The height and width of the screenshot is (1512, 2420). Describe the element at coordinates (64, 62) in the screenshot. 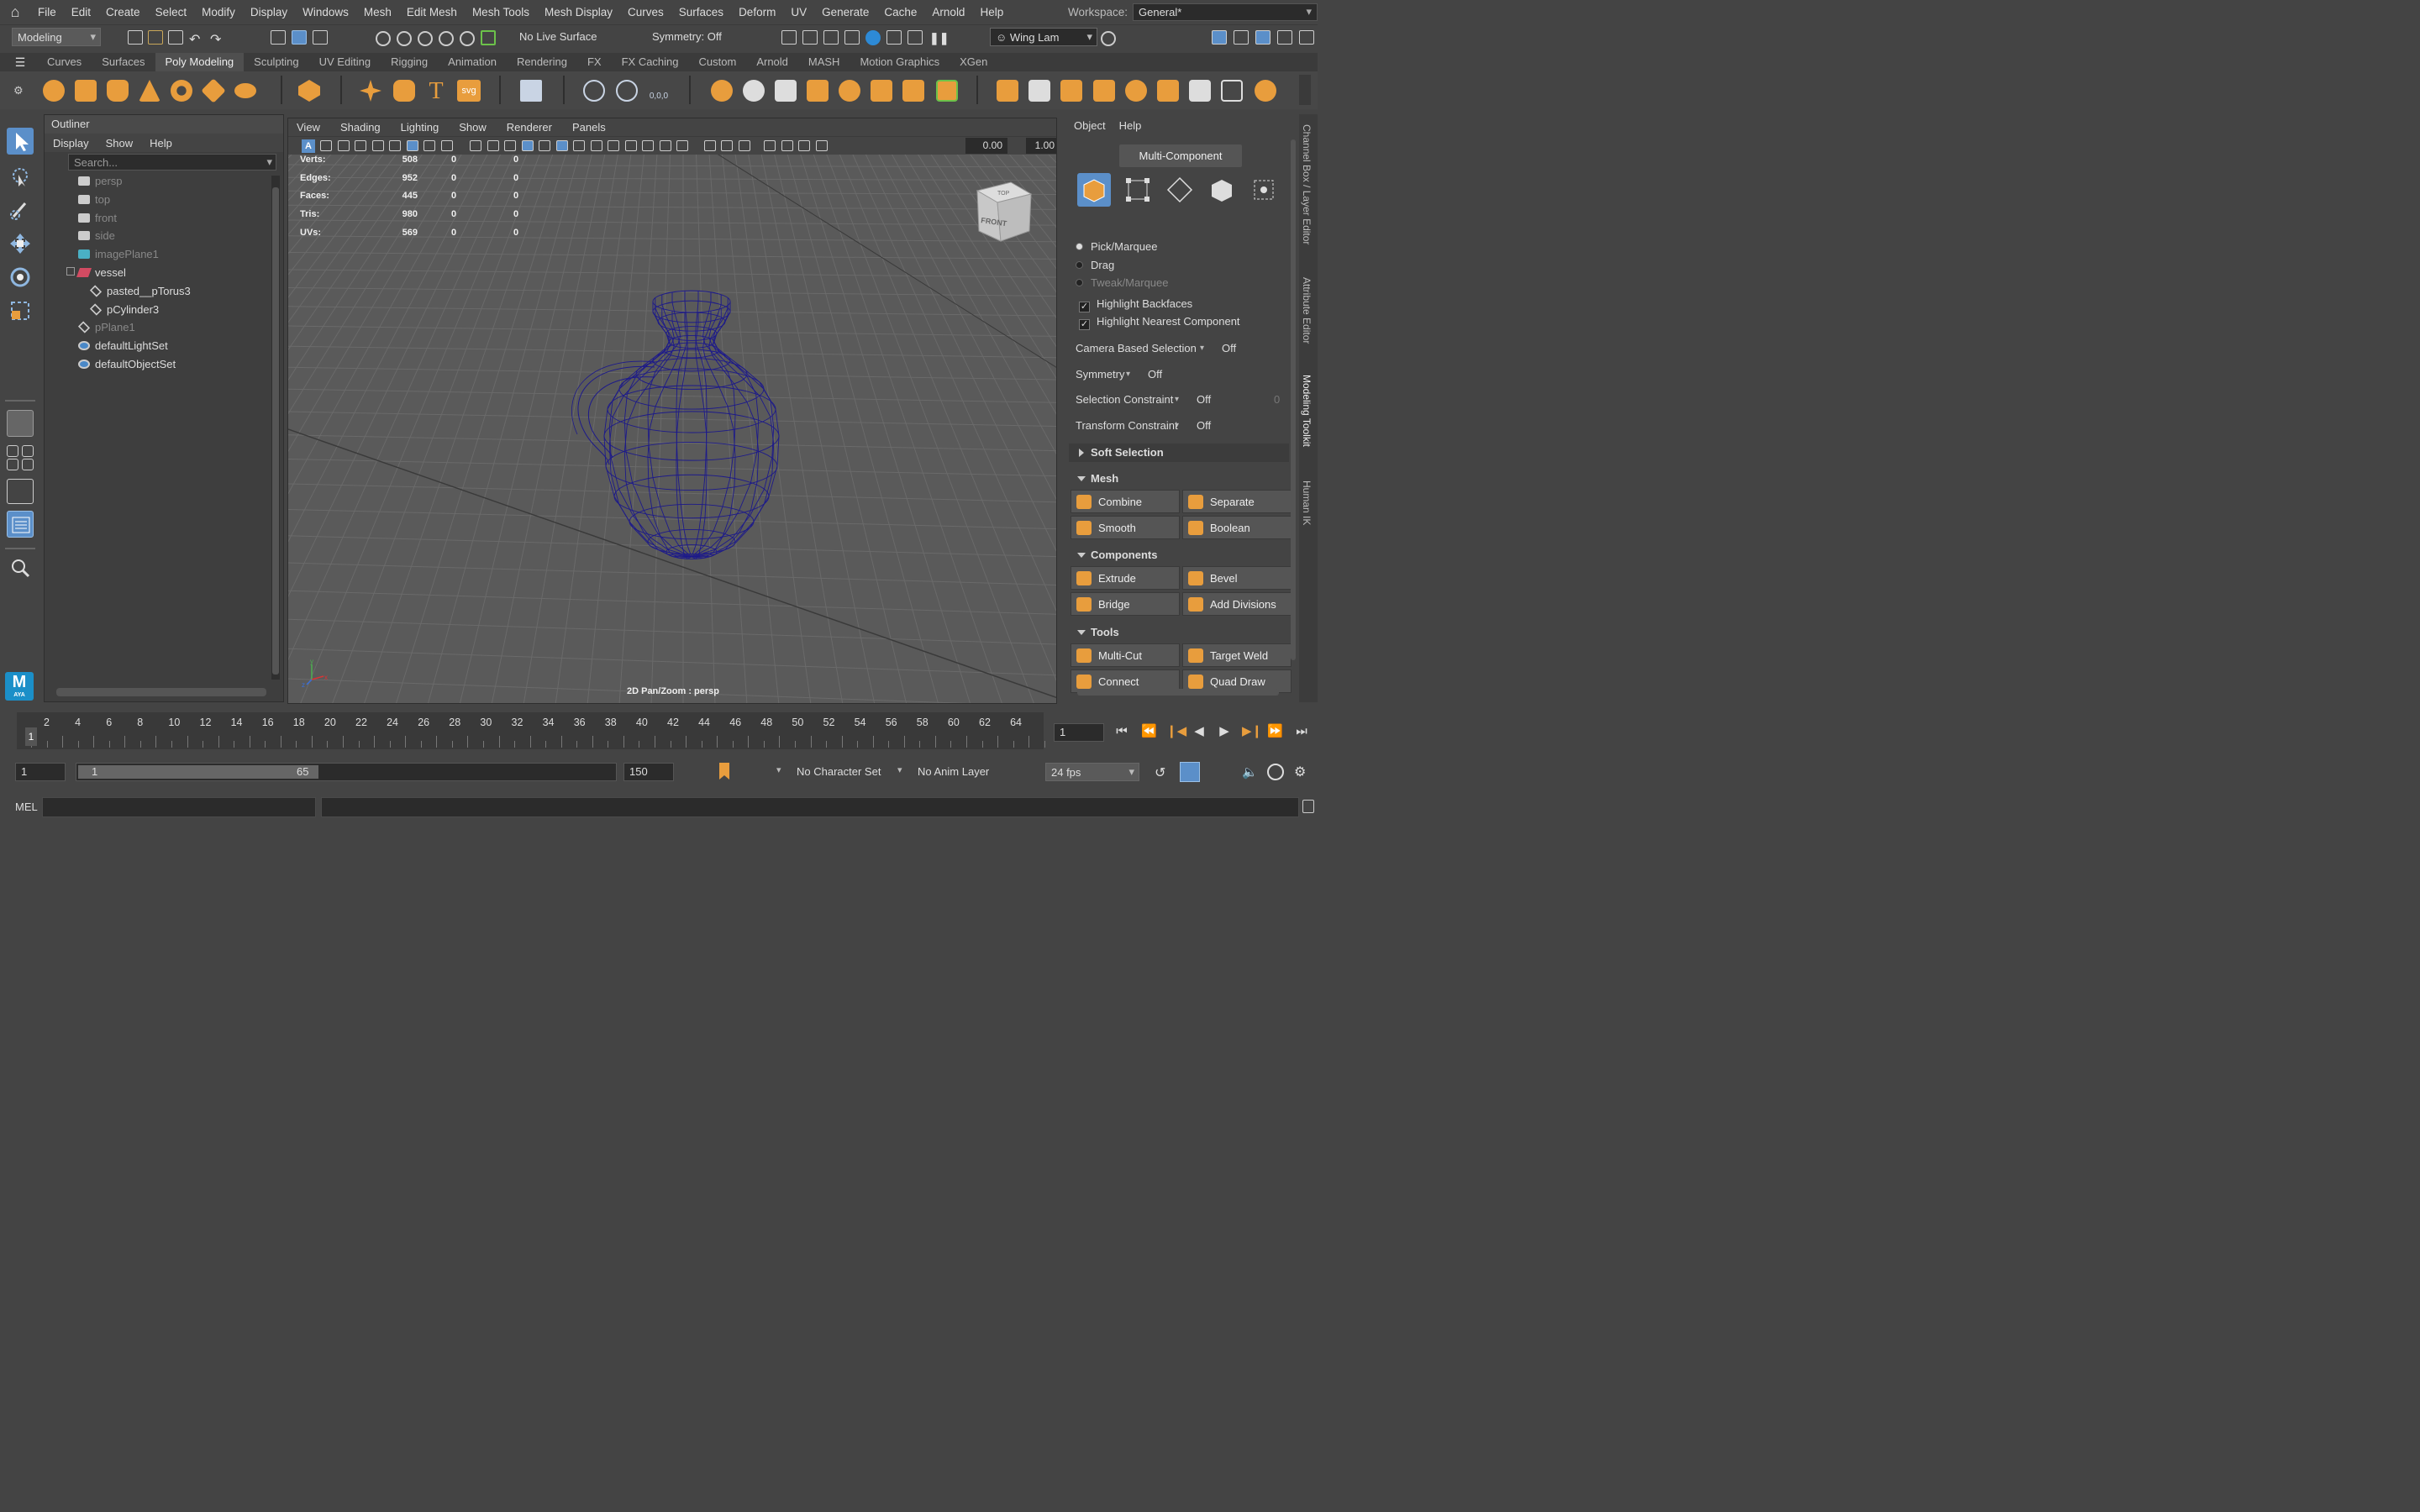

I see `shelf-tab-curves: Curves` at that location.